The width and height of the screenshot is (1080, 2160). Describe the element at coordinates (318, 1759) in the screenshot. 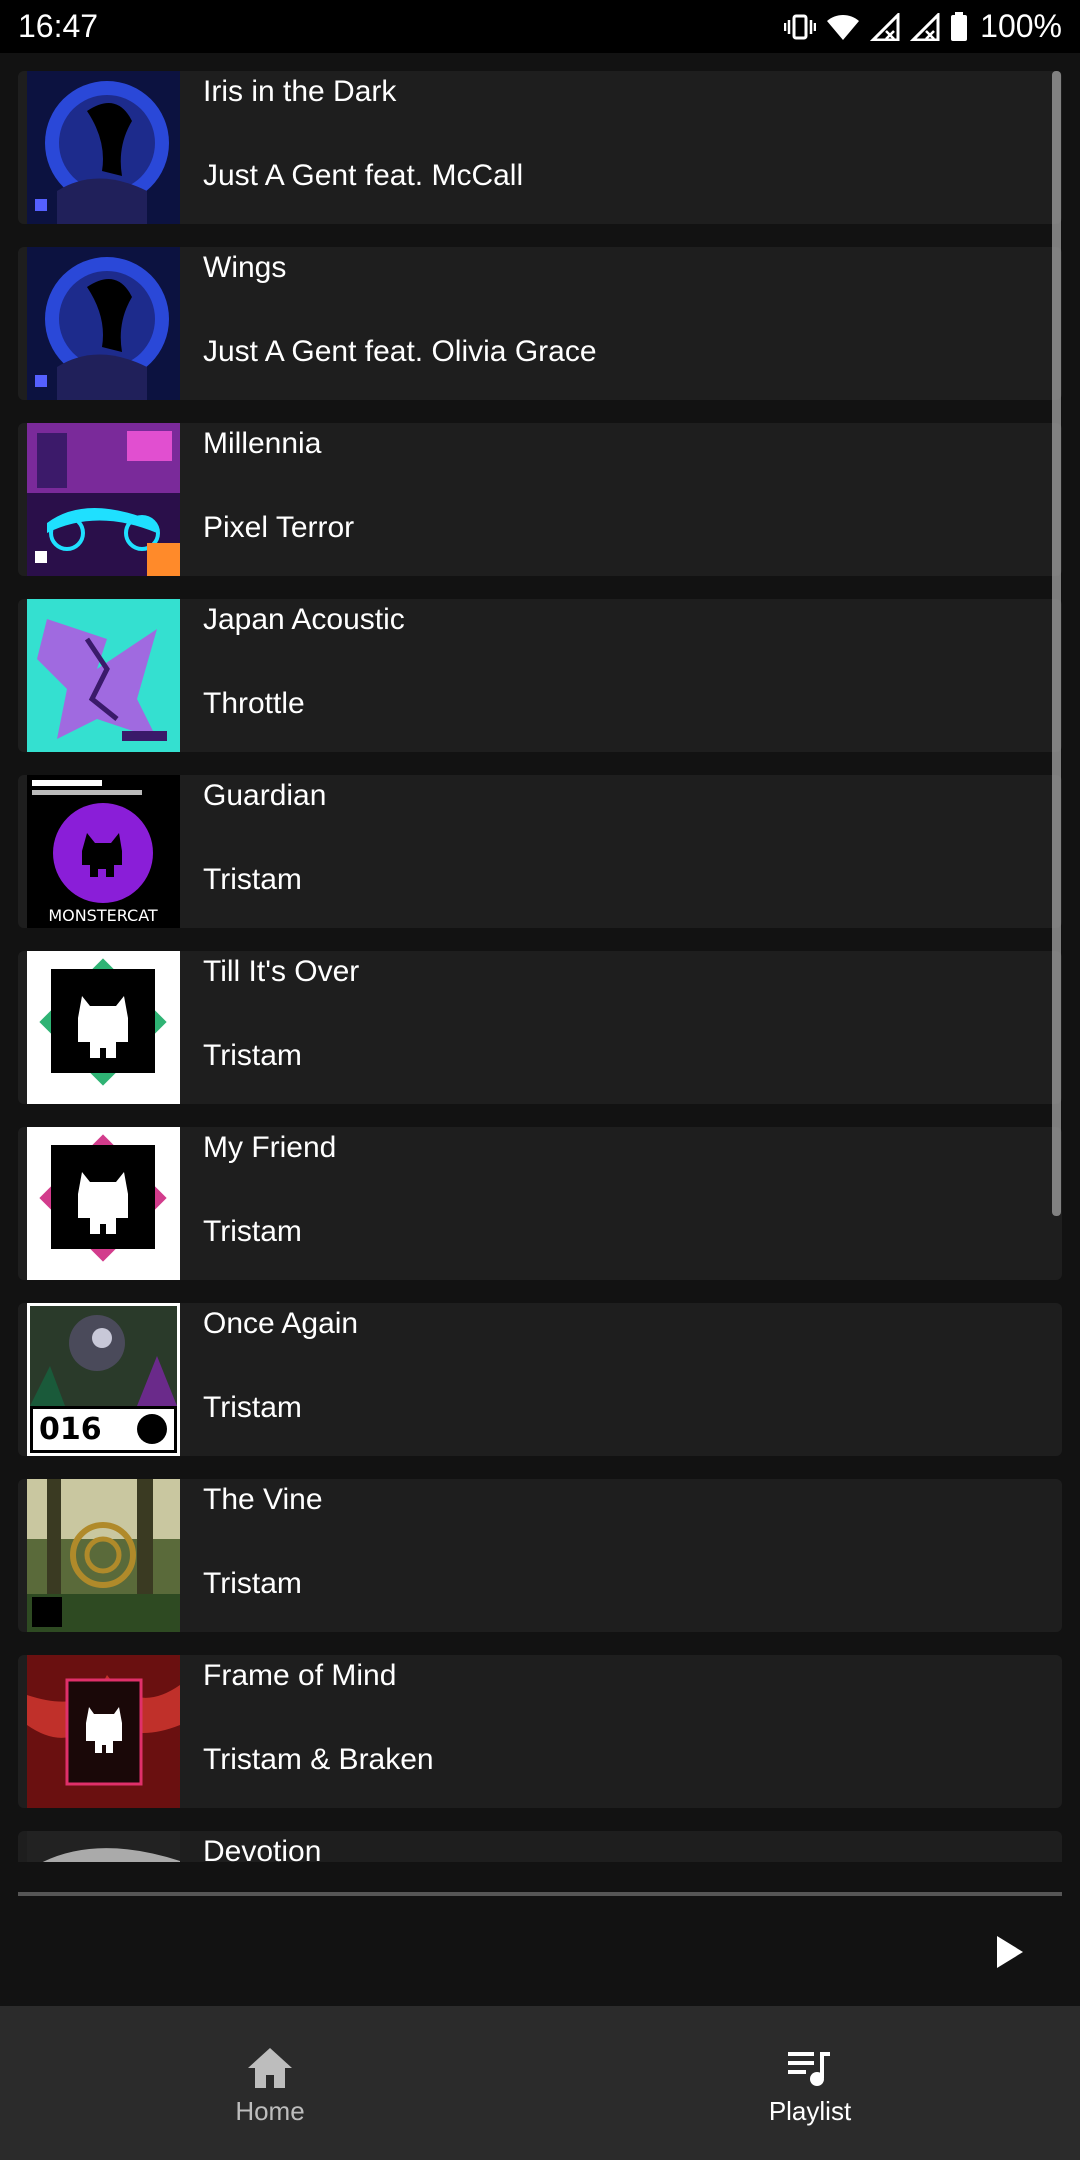

I see `track-artist: Tristam & Braken` at that location.